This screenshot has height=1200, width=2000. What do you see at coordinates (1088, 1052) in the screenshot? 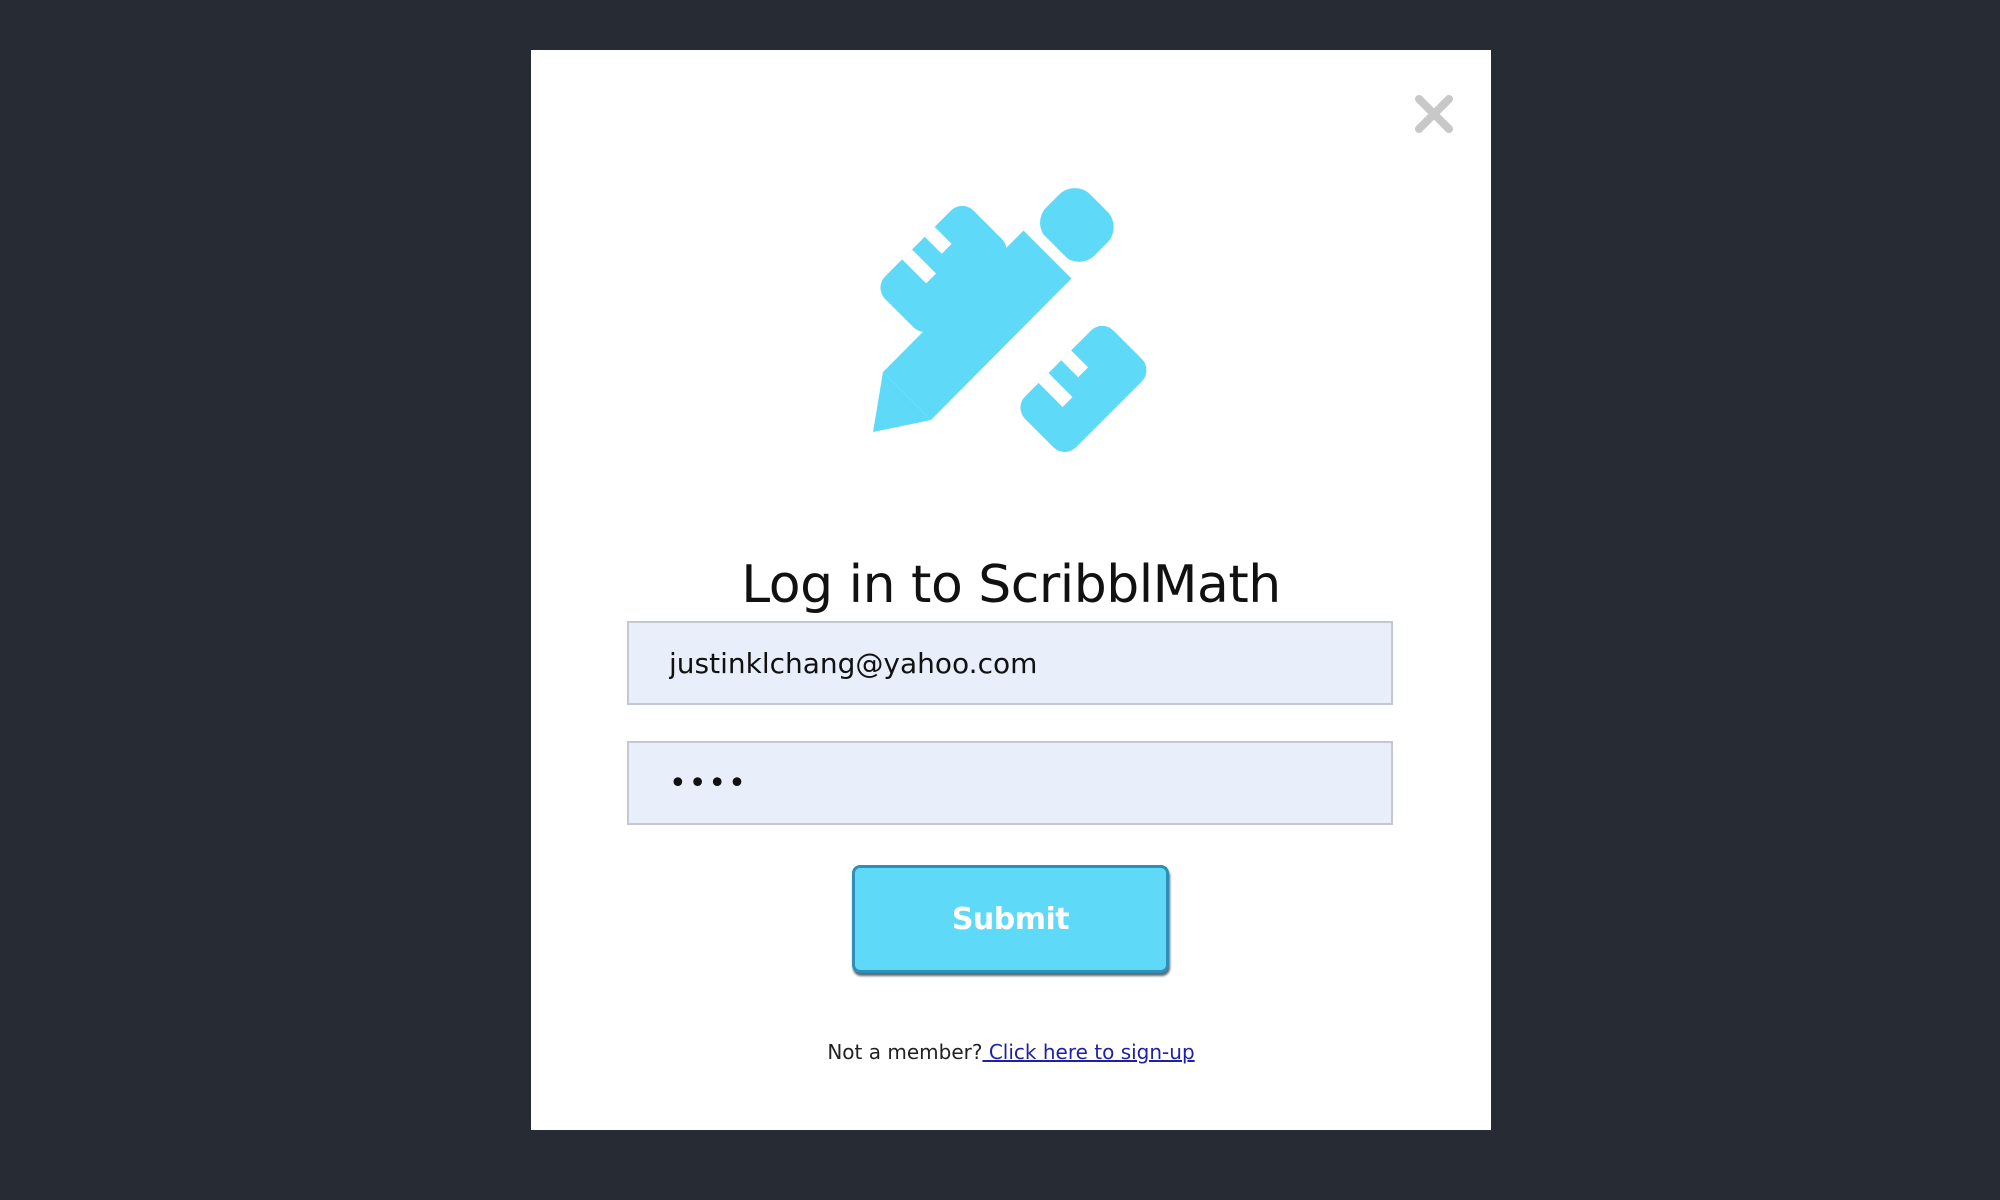
I see `signup-link: Click here to sign-up` at bounding box center [1088, 1052].